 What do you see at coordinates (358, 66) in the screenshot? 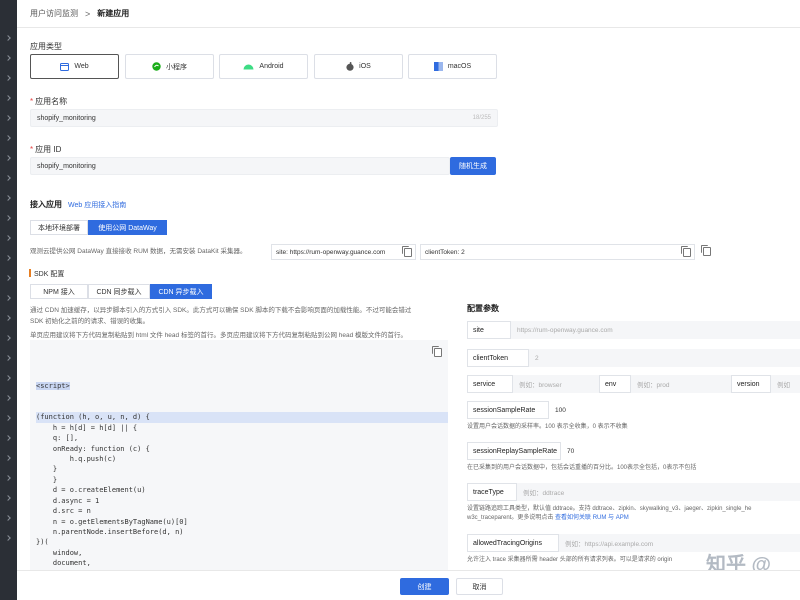
I see `type-ios-button: iOS` at bounding box center [358, 66].